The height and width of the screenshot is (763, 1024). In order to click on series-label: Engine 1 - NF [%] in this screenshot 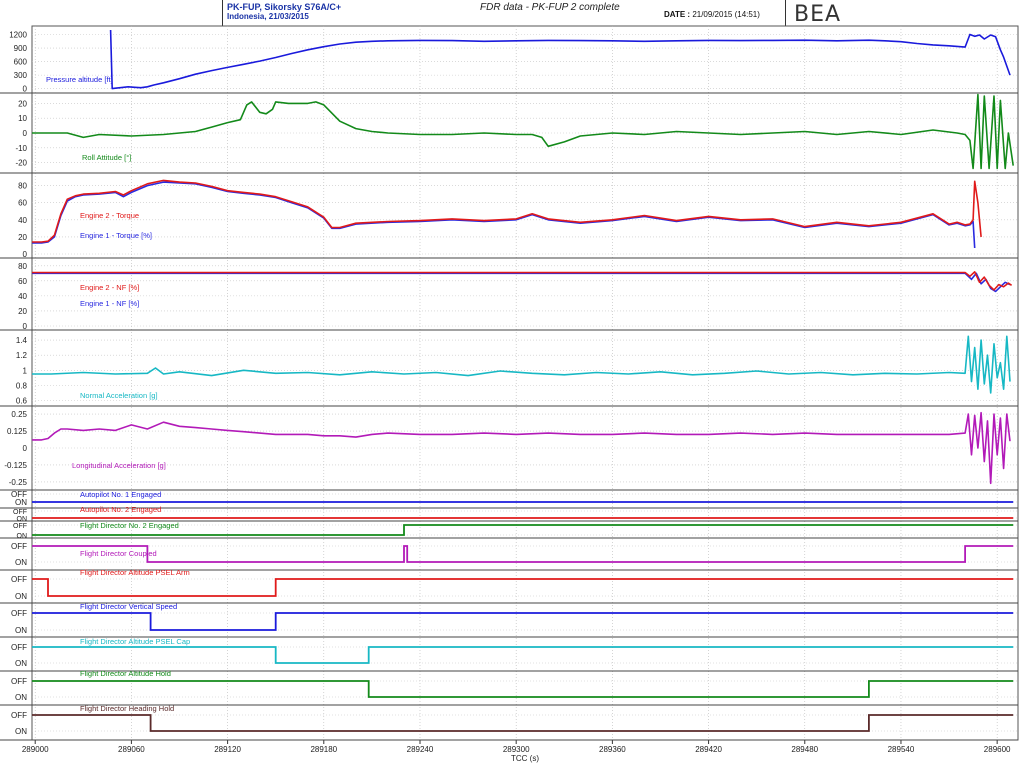, I will do `click(109, 303)`.